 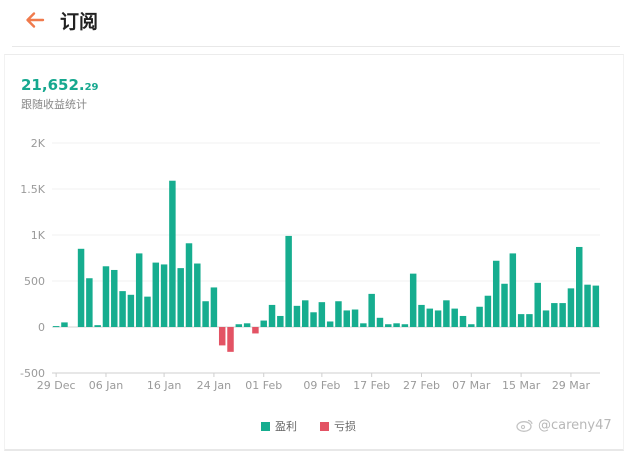 I want to click on x-tick-label: 16 Jan, so click(x=164, y=385).